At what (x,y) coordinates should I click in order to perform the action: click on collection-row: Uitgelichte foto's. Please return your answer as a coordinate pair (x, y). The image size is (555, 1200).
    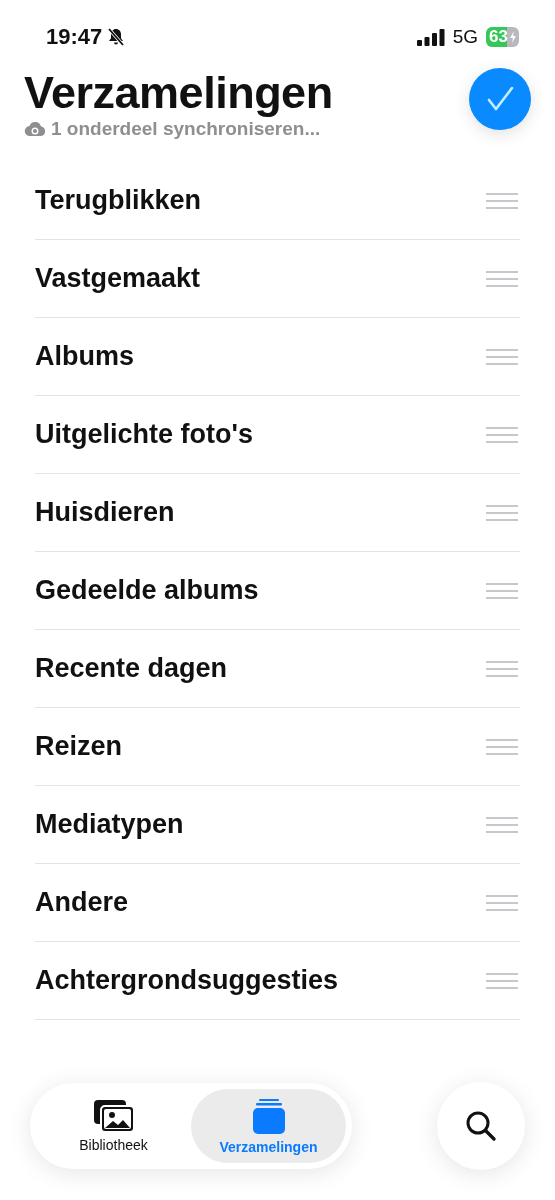
    Looking at the image, I should click on (277, 435).